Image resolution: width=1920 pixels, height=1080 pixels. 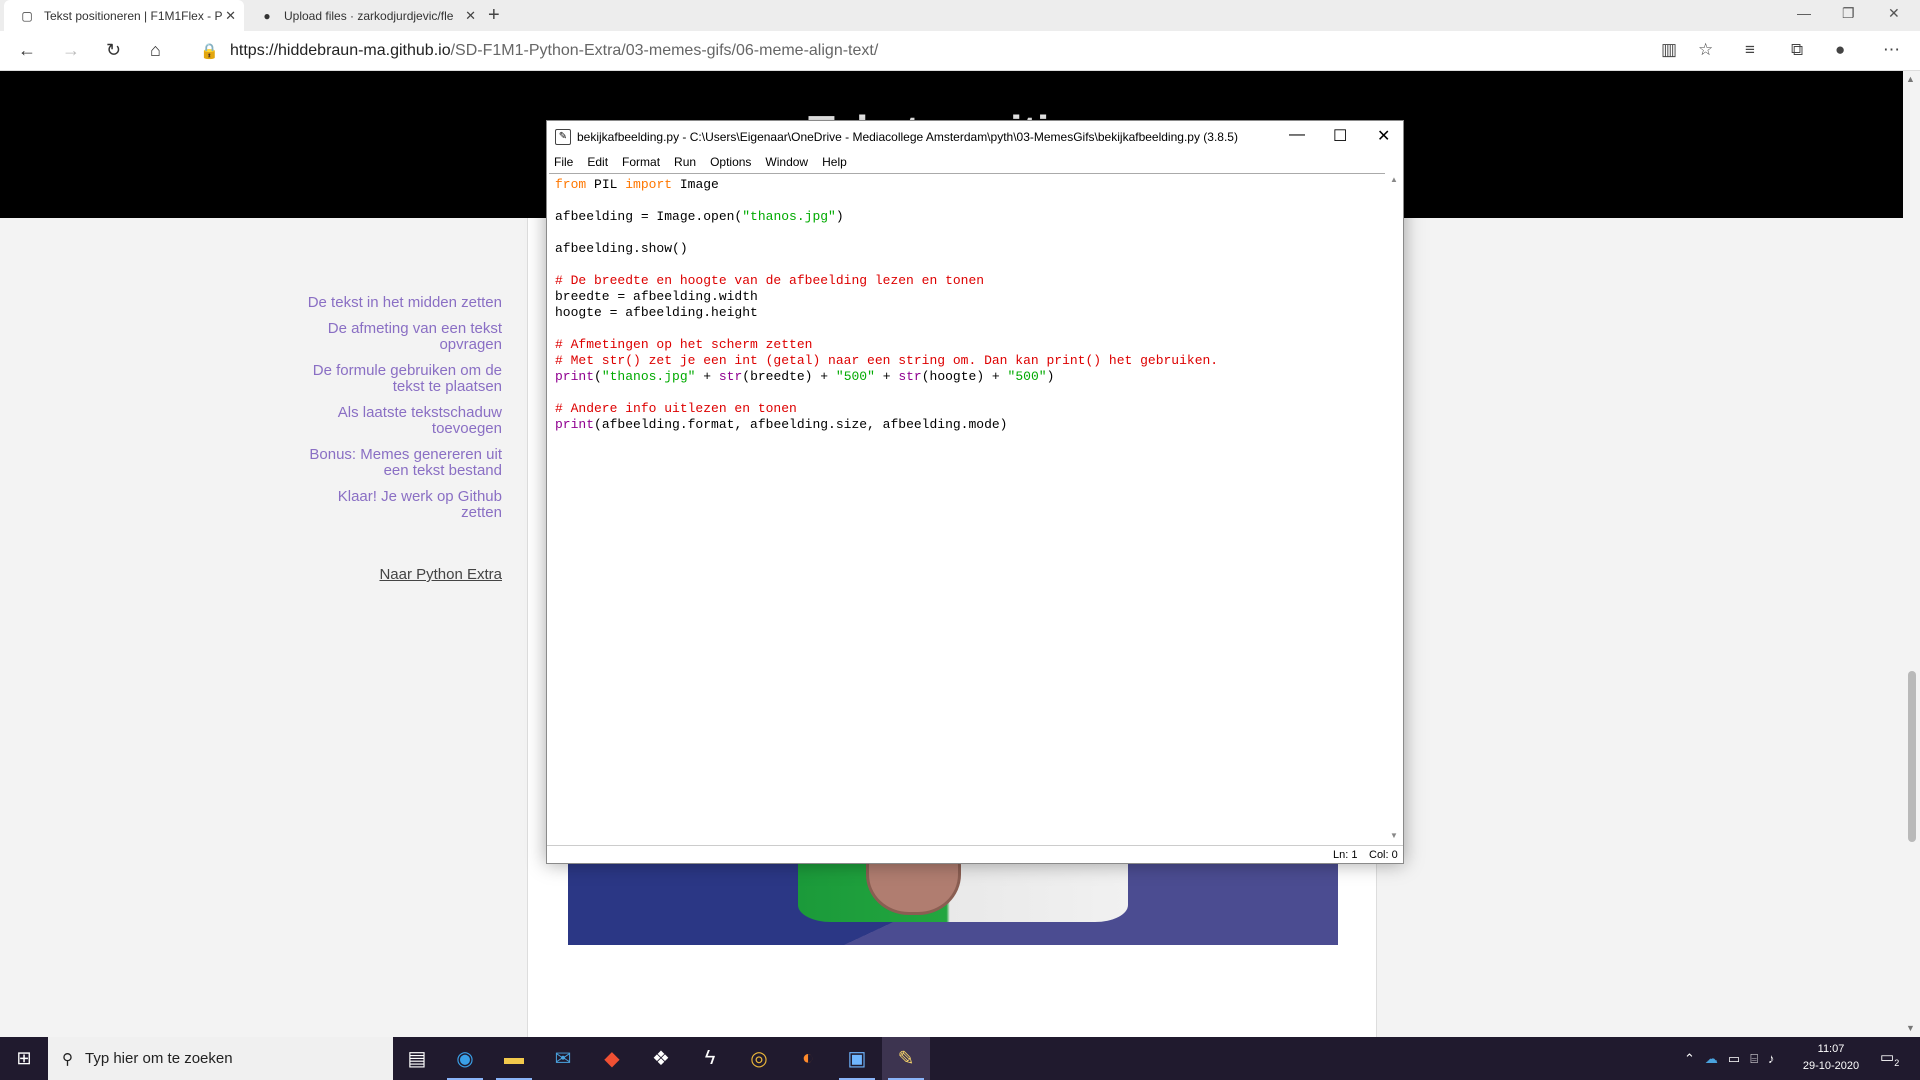 I want to click on lock-icon: 🔒, so click(x=209, y=51).